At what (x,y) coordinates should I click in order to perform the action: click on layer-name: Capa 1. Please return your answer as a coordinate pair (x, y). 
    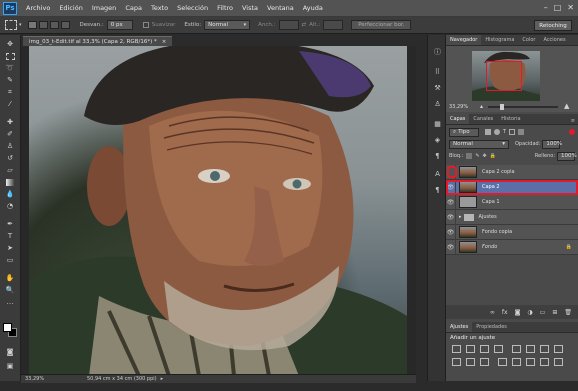
    Looking at the image, I should click on (491, 202).